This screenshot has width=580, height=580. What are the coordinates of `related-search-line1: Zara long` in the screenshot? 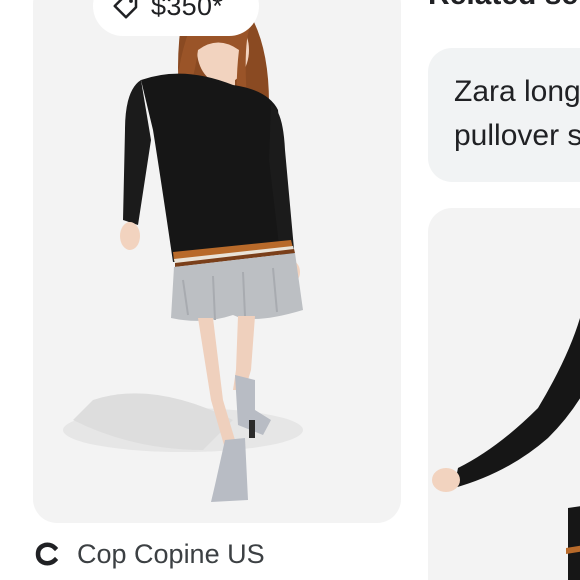 It's located at (517, 91).